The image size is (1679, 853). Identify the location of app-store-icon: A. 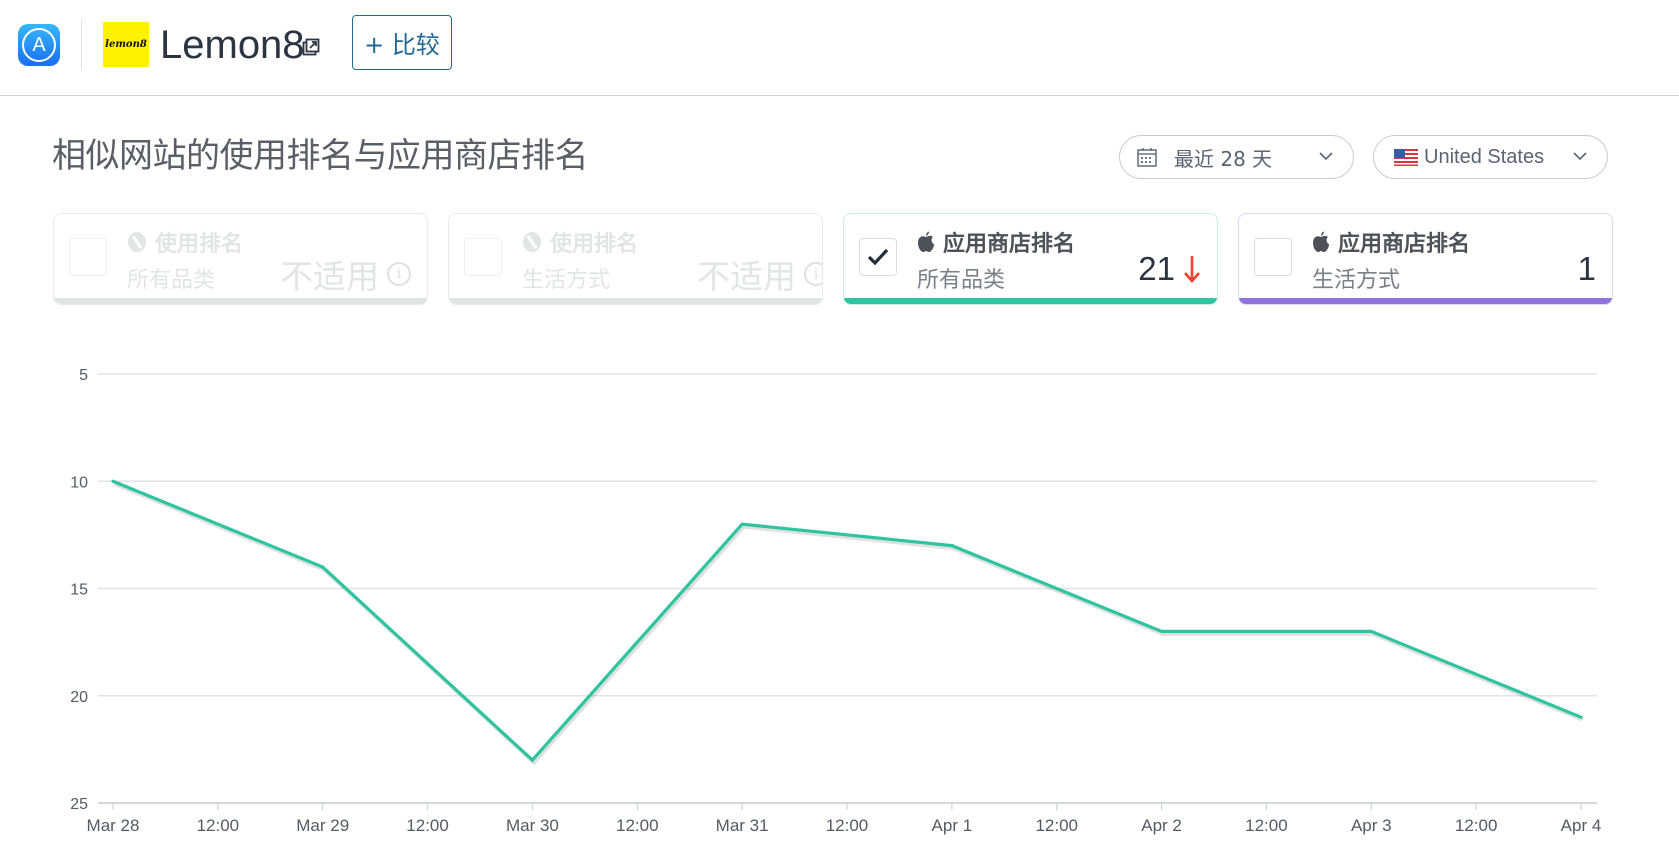
(39, 45).